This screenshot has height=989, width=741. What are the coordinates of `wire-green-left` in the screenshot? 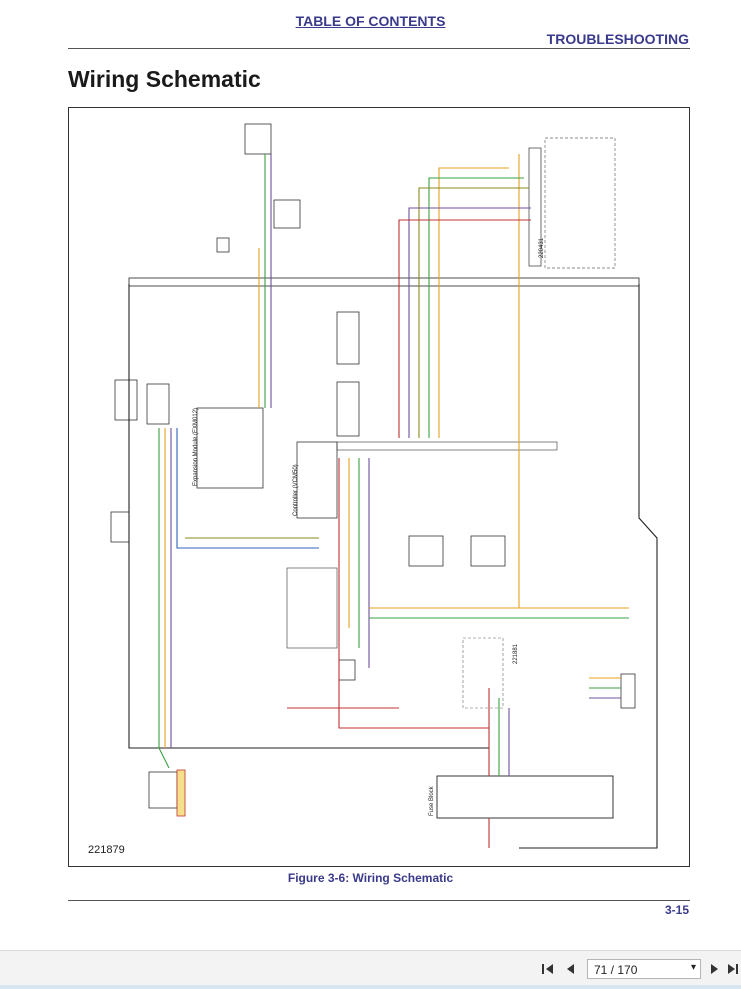 It's located at (164, 598).